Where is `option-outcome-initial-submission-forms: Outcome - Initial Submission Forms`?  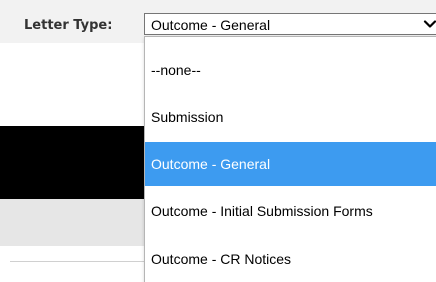
option-outcome-initial-submission-forms: Outcome - Initial Submission Forms is located at coordinates (290, 211).